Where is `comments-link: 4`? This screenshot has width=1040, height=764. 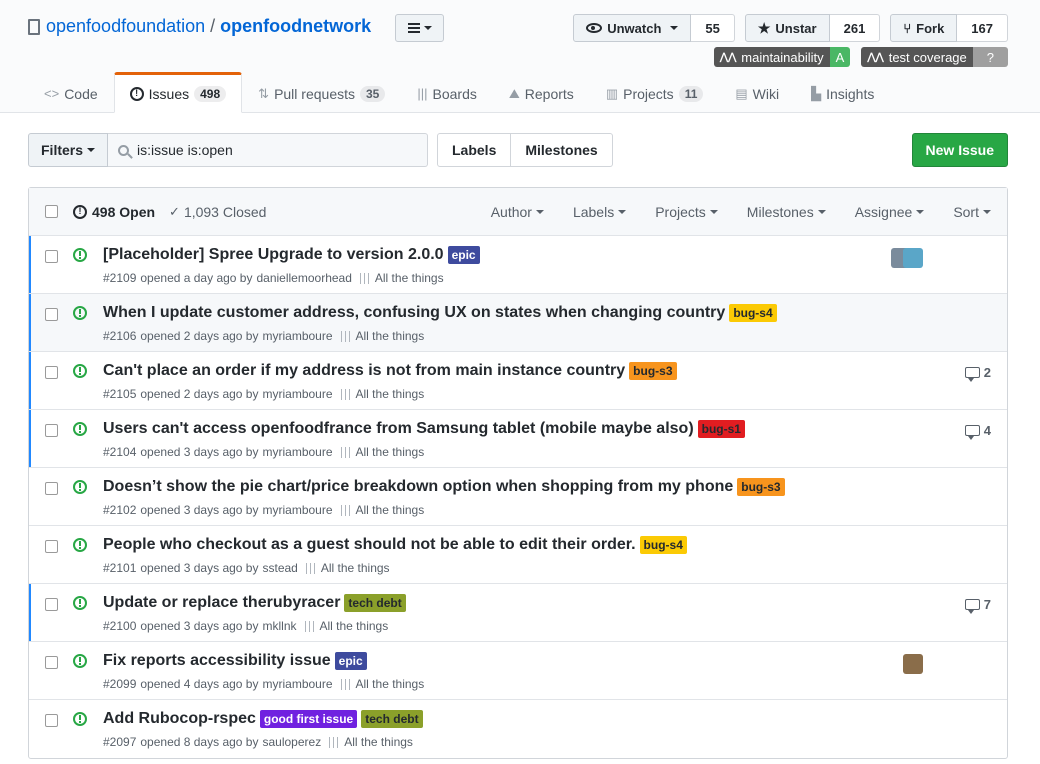 comments-link: 4 is located at coordinates (977, 431).